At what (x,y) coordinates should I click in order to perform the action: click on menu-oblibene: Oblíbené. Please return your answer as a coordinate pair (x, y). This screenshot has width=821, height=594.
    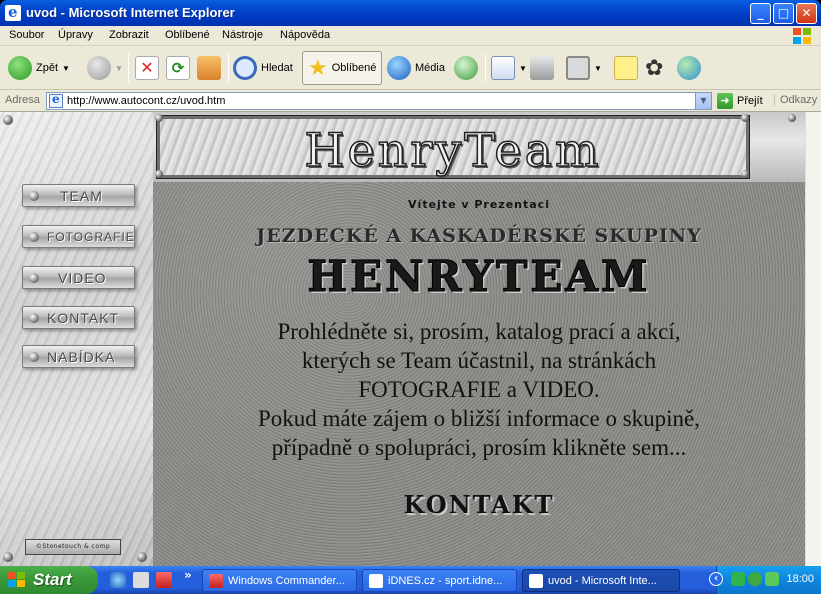
    Looking at the image, I should click on (187, 35).